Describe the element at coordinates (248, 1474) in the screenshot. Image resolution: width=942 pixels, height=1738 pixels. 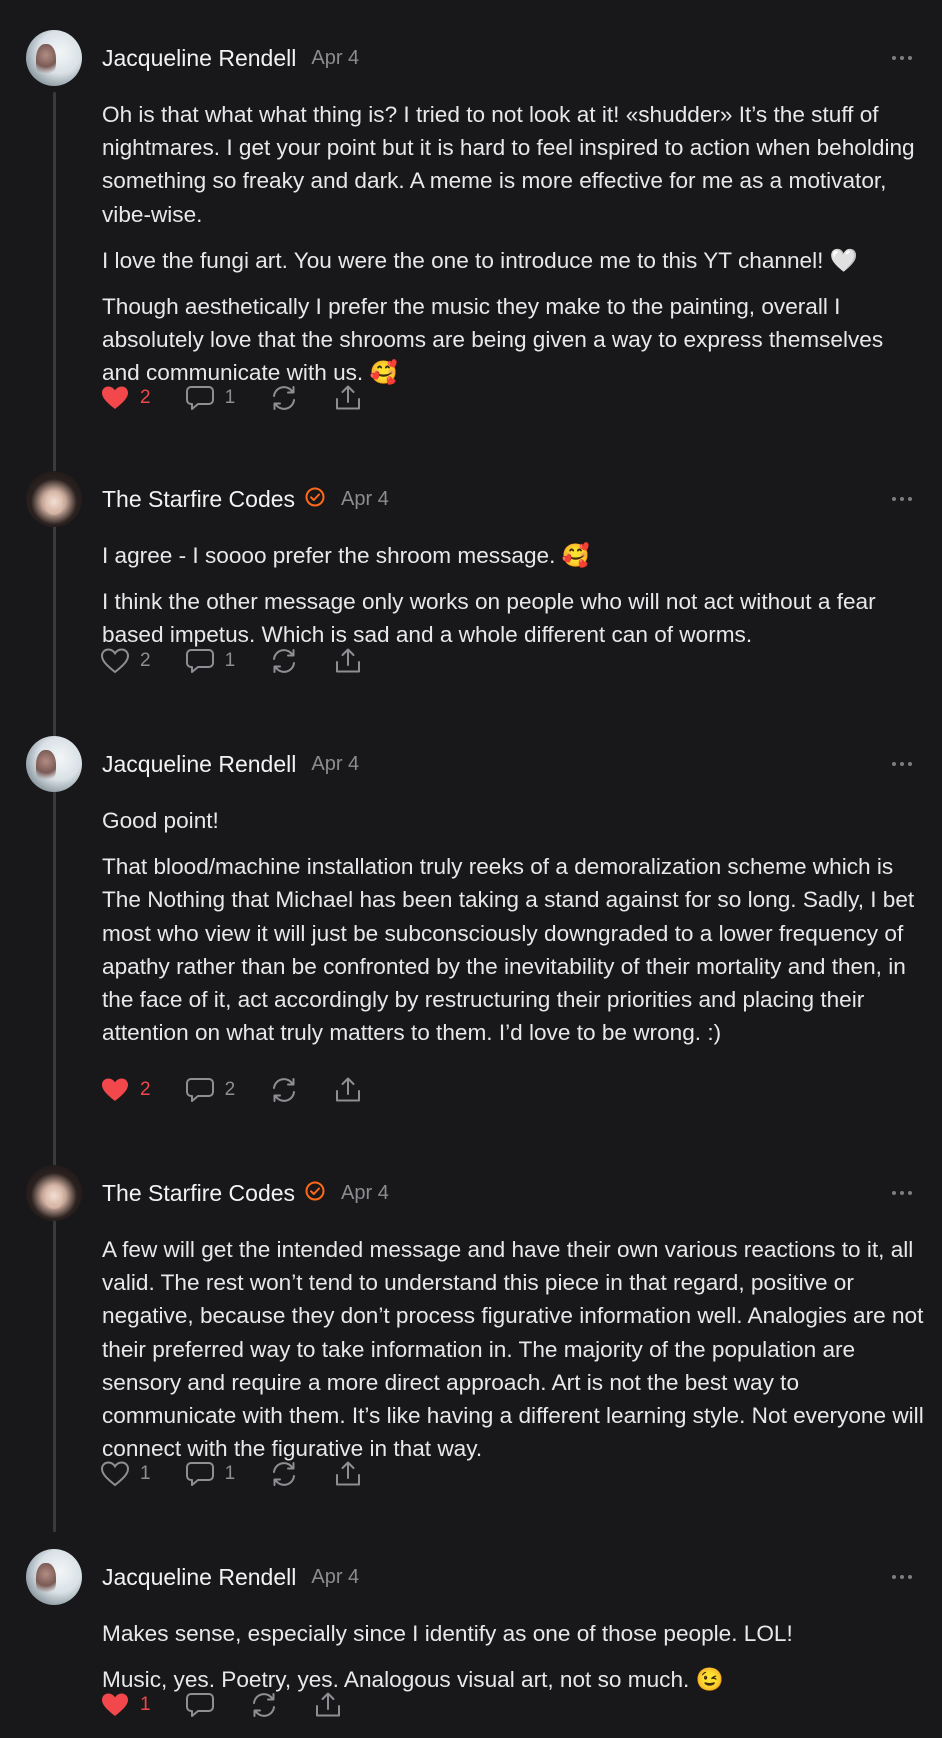
I see `comment-actions: 11` at that location.